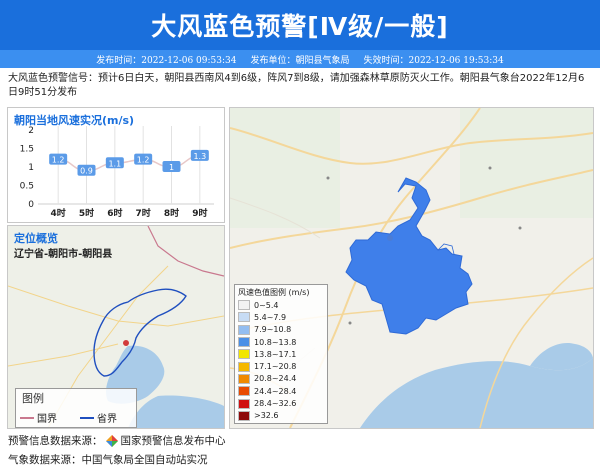 The image size is (600, 471). I want to click on legend-label: 10.8~13.8, so click(275, 342).